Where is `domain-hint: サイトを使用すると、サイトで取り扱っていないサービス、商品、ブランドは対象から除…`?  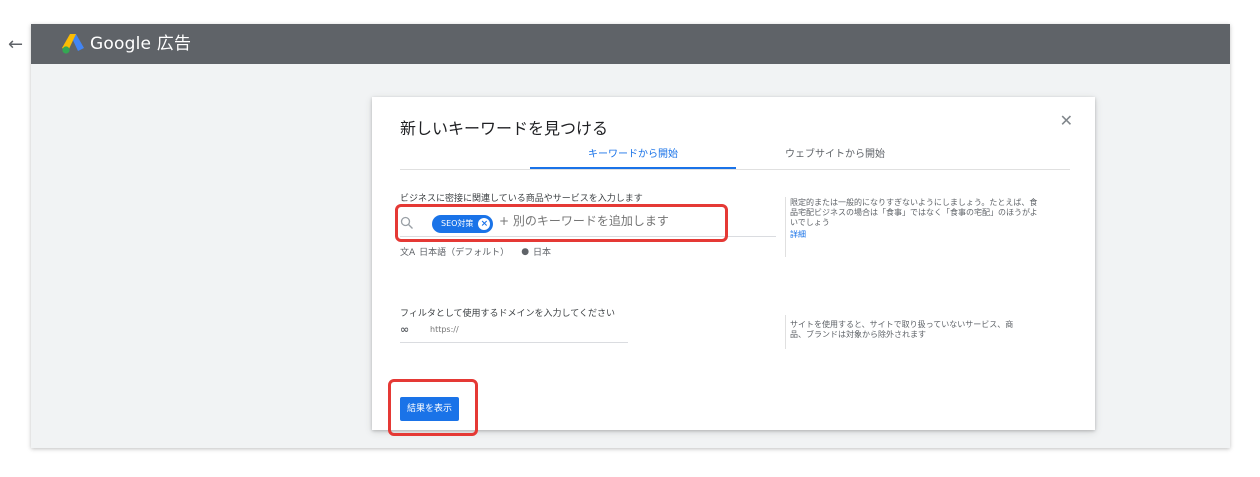
domain-hint: サイトを使用すると、サイトで取り扱っていないサービス、商品、ブランドは対象から除… is located at coordinates (902, 329).